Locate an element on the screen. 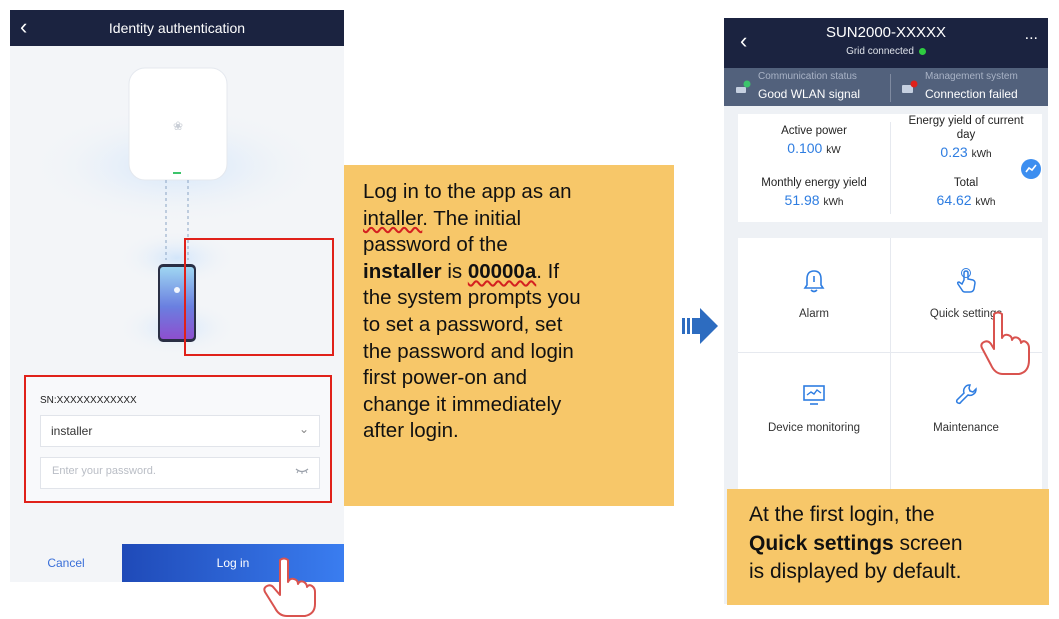 The width and height of the screenshot is (1059, 619). monthly-yield-cell: Monthly energy yield 51.98 kWh is located at coordinates (814, 192).